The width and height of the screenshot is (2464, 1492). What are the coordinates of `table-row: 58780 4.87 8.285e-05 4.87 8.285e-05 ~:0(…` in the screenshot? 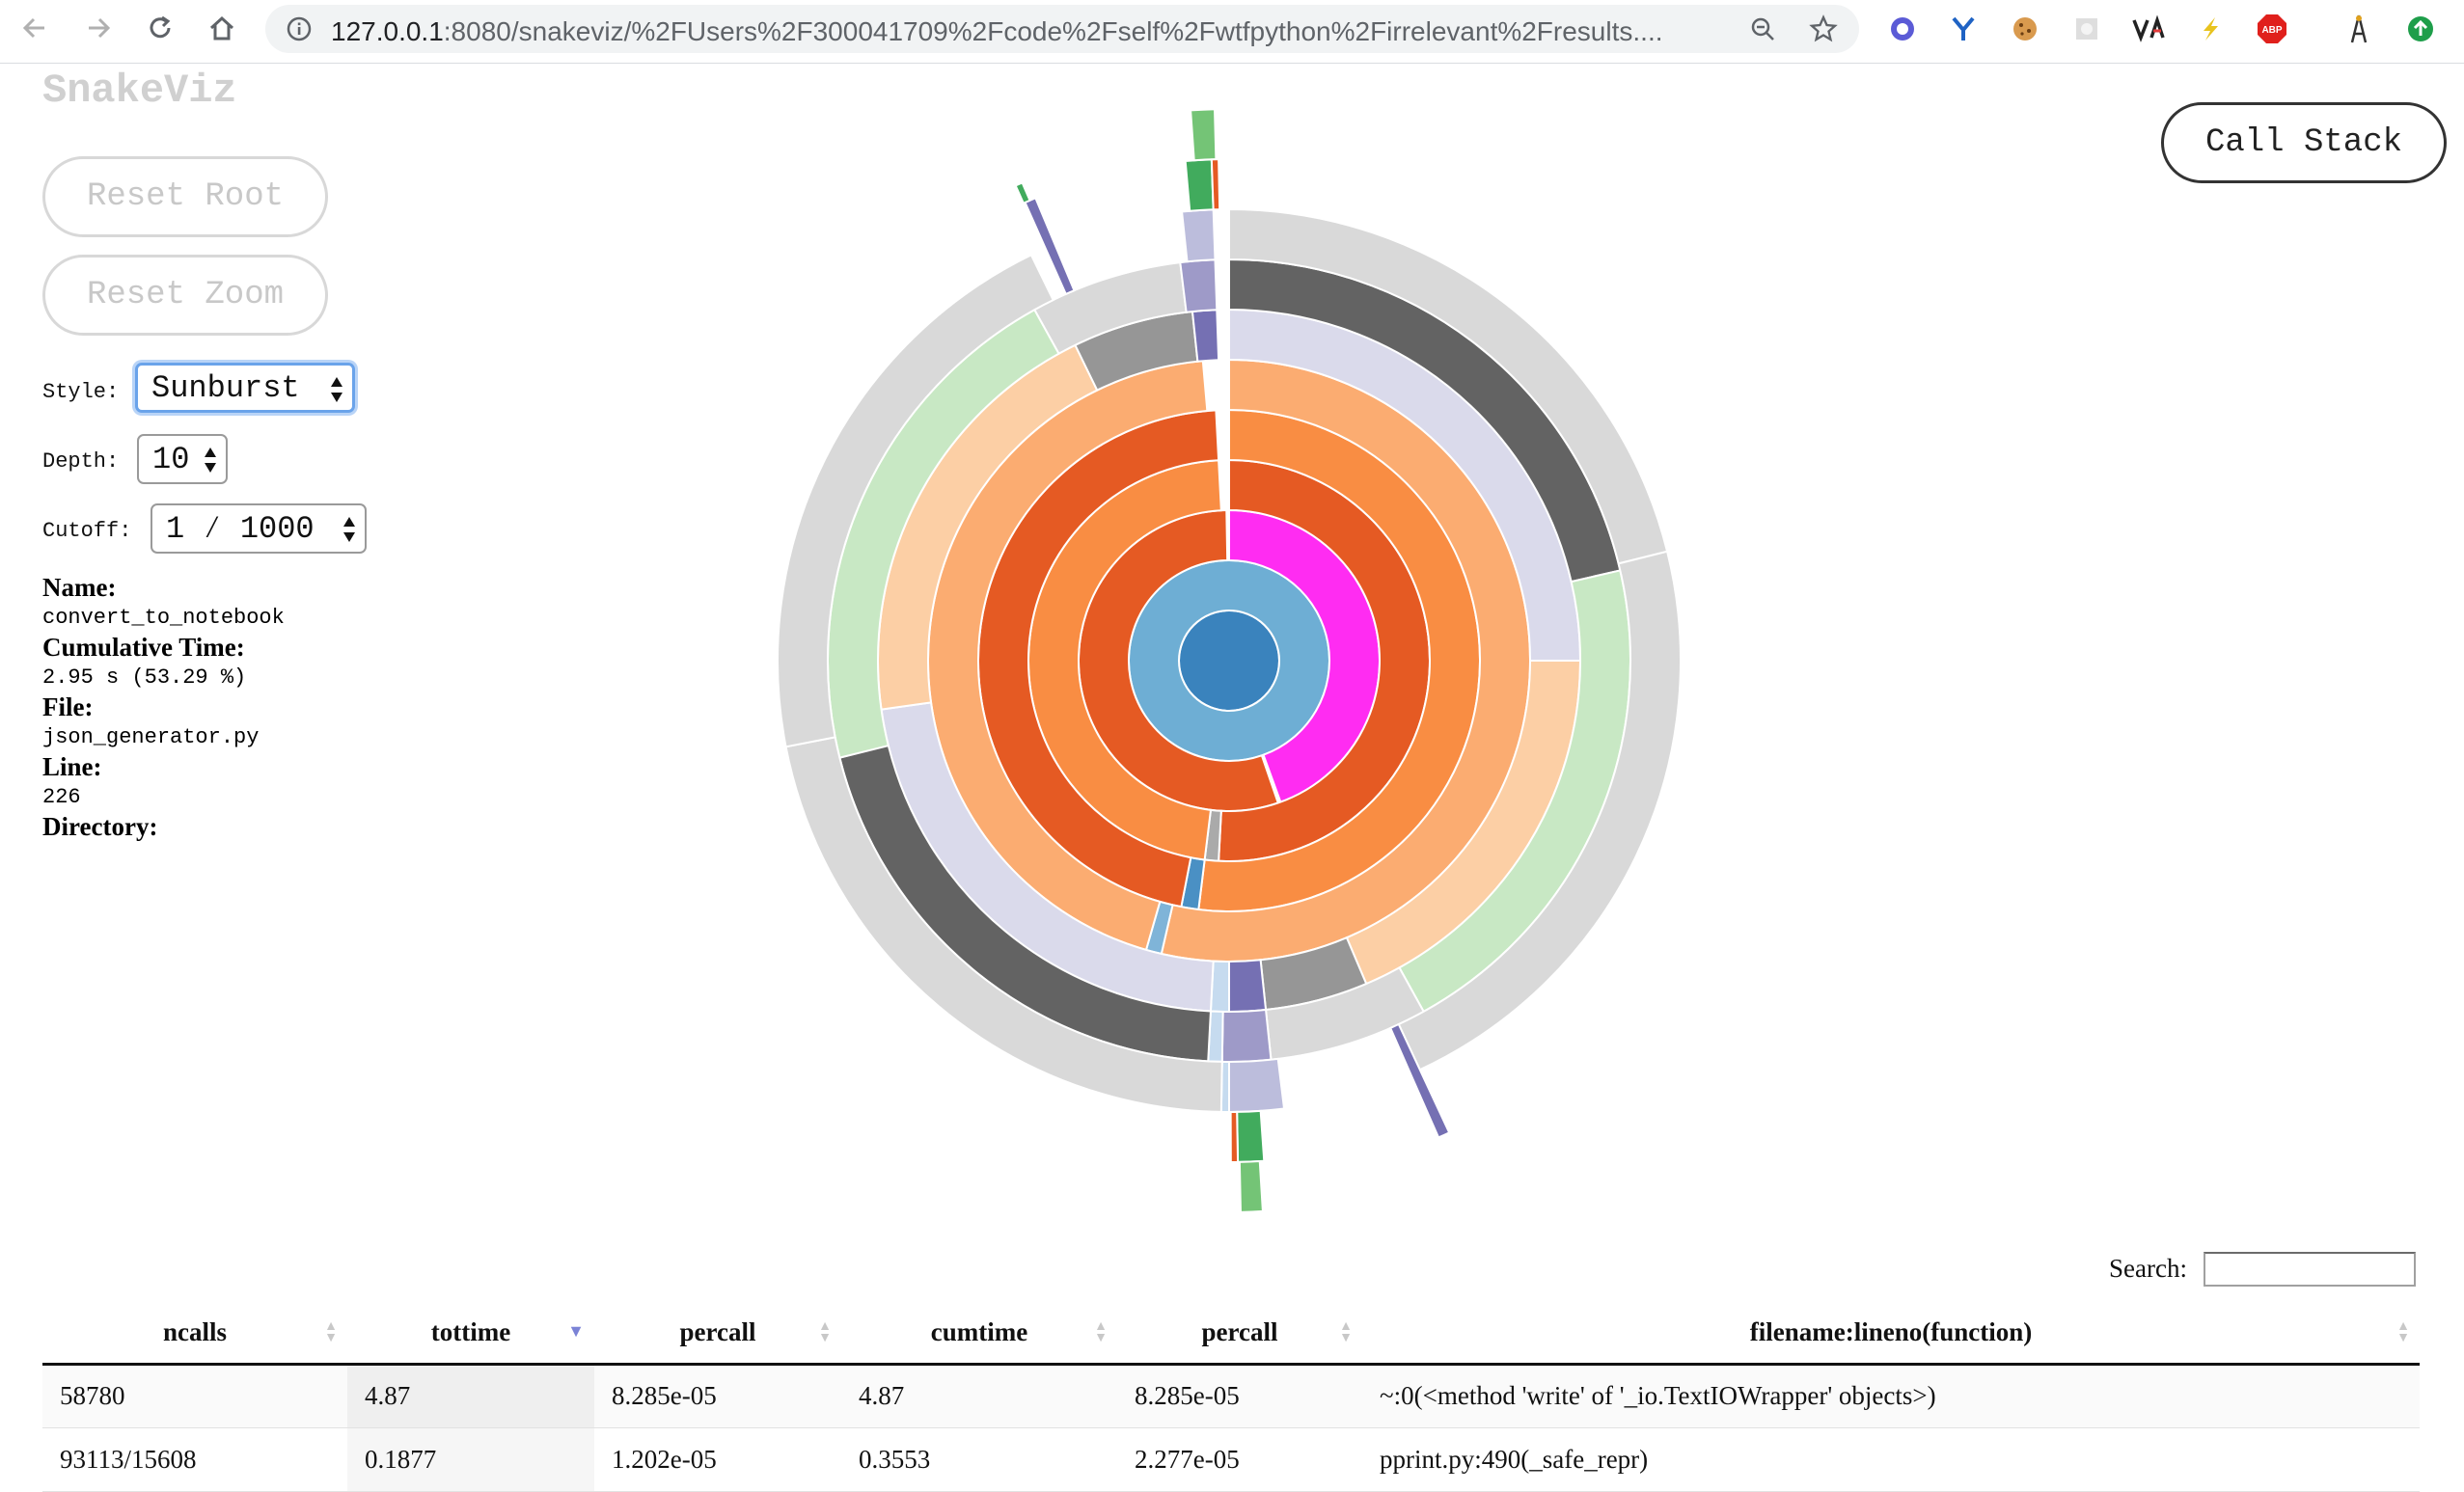 It's located at (1231, 1396).